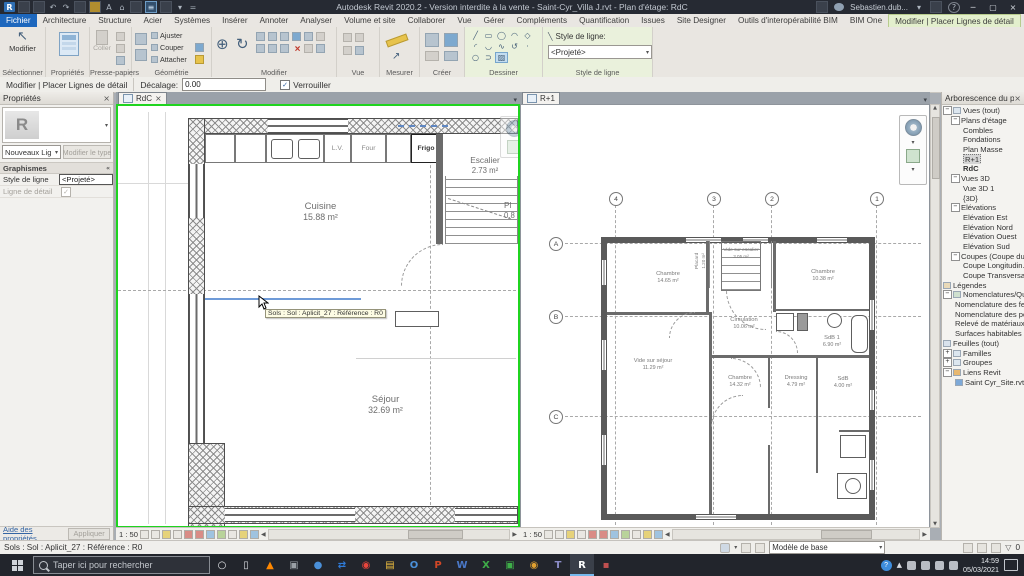  What do you see at coordinates (385, 405) in the screenshot?
I see `room-label-sejour: Séjour 32.69 m²` at bounding box center [385, 405].